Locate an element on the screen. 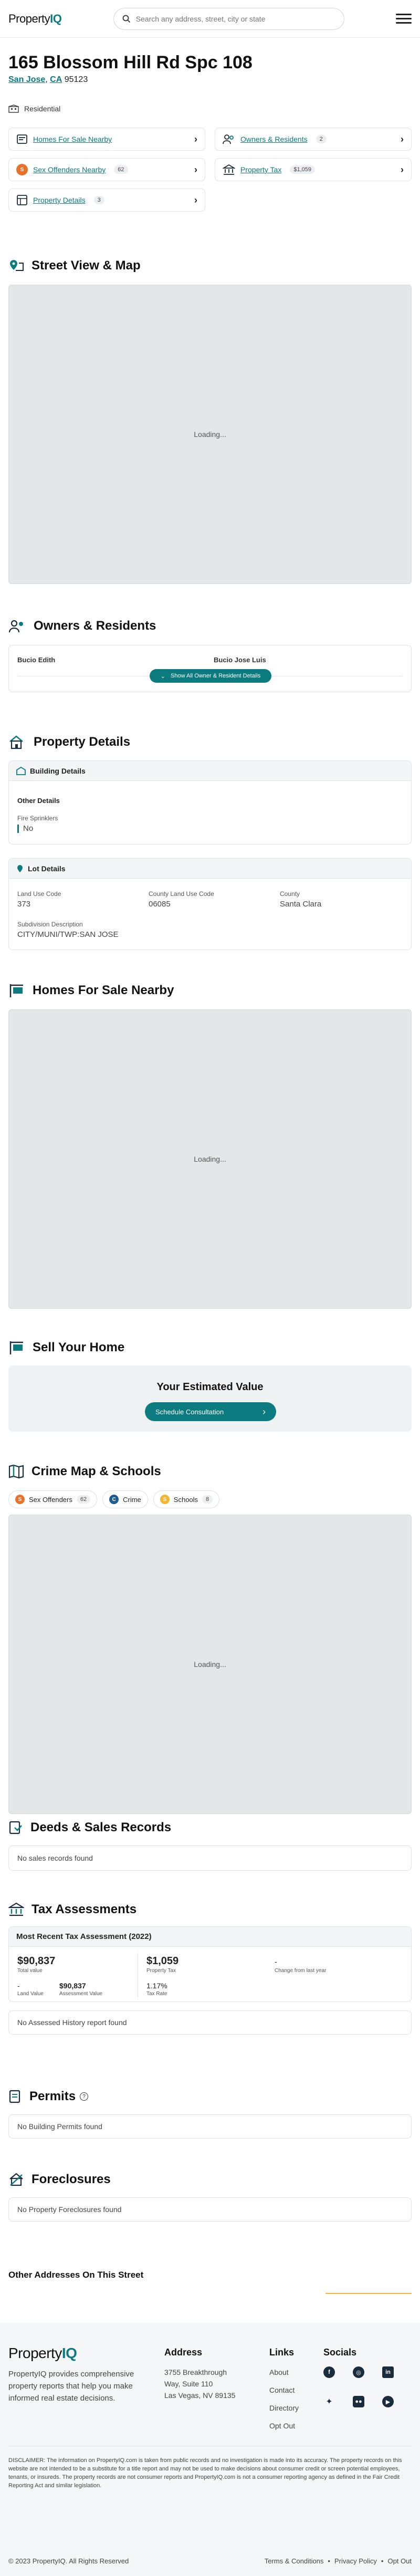 The height and width of the screenshot is (2576, 420). change-value: - is located at coordinates (276, 1961).